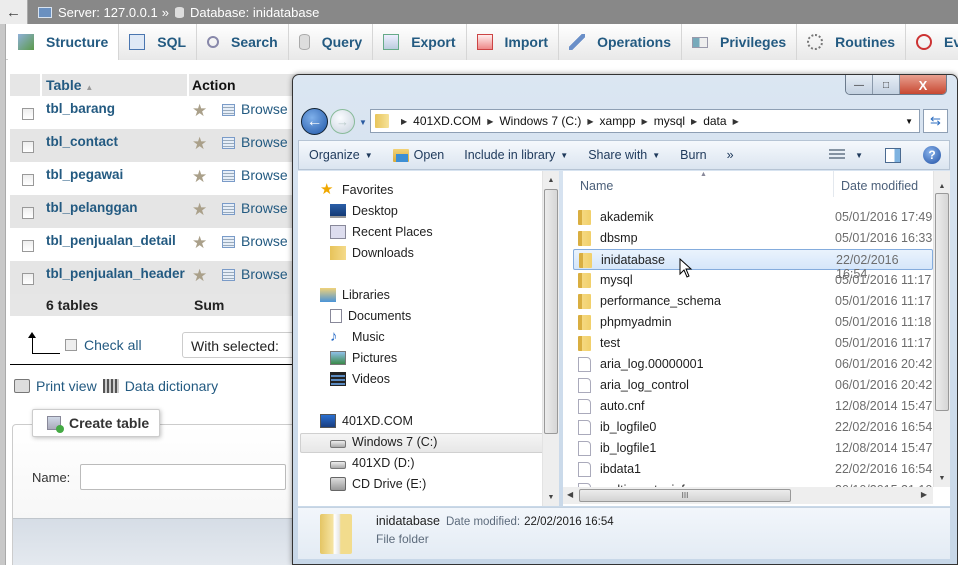 The image size is (958, 565). I want to click on file-row: inidatabase 22/02/2016 16:54, so click(753, 265).